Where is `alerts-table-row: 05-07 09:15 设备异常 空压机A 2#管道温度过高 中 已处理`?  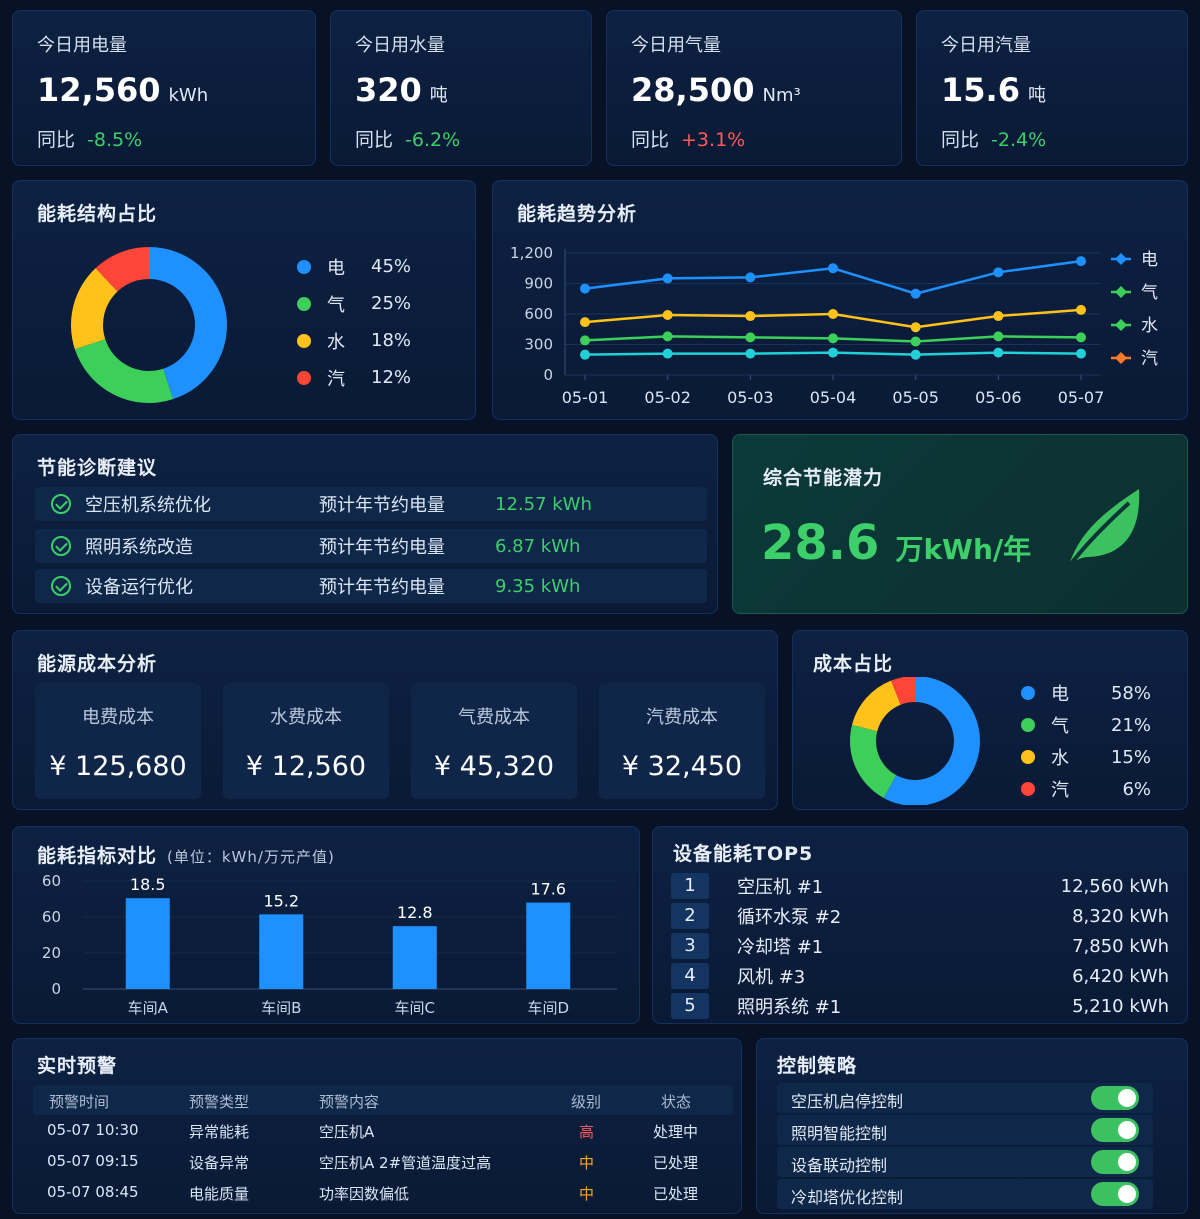
alerts-table-row: 05-07 09:15 设备异常 空压机A 2#管道温度过高 中 已处理 is located at coordinates (383, 1165).